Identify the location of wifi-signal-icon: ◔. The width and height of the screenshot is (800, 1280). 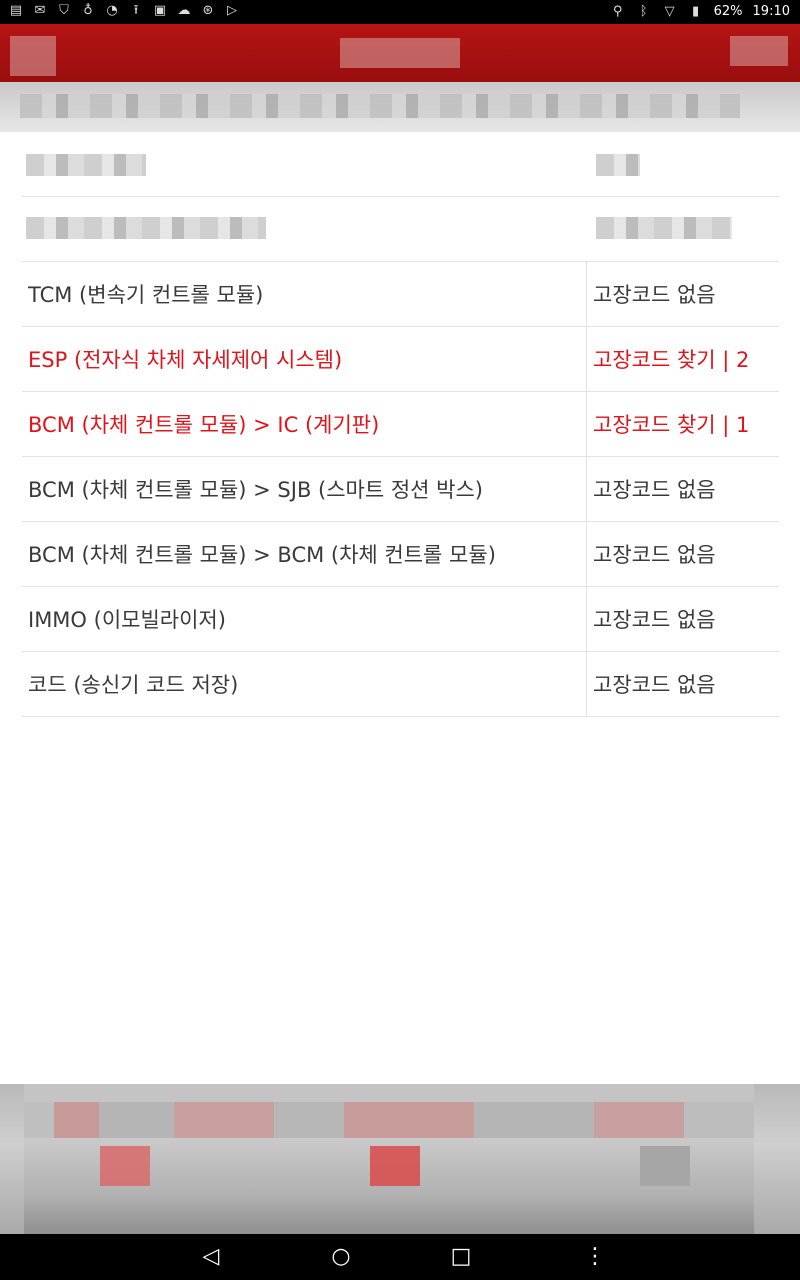
(112, 10).